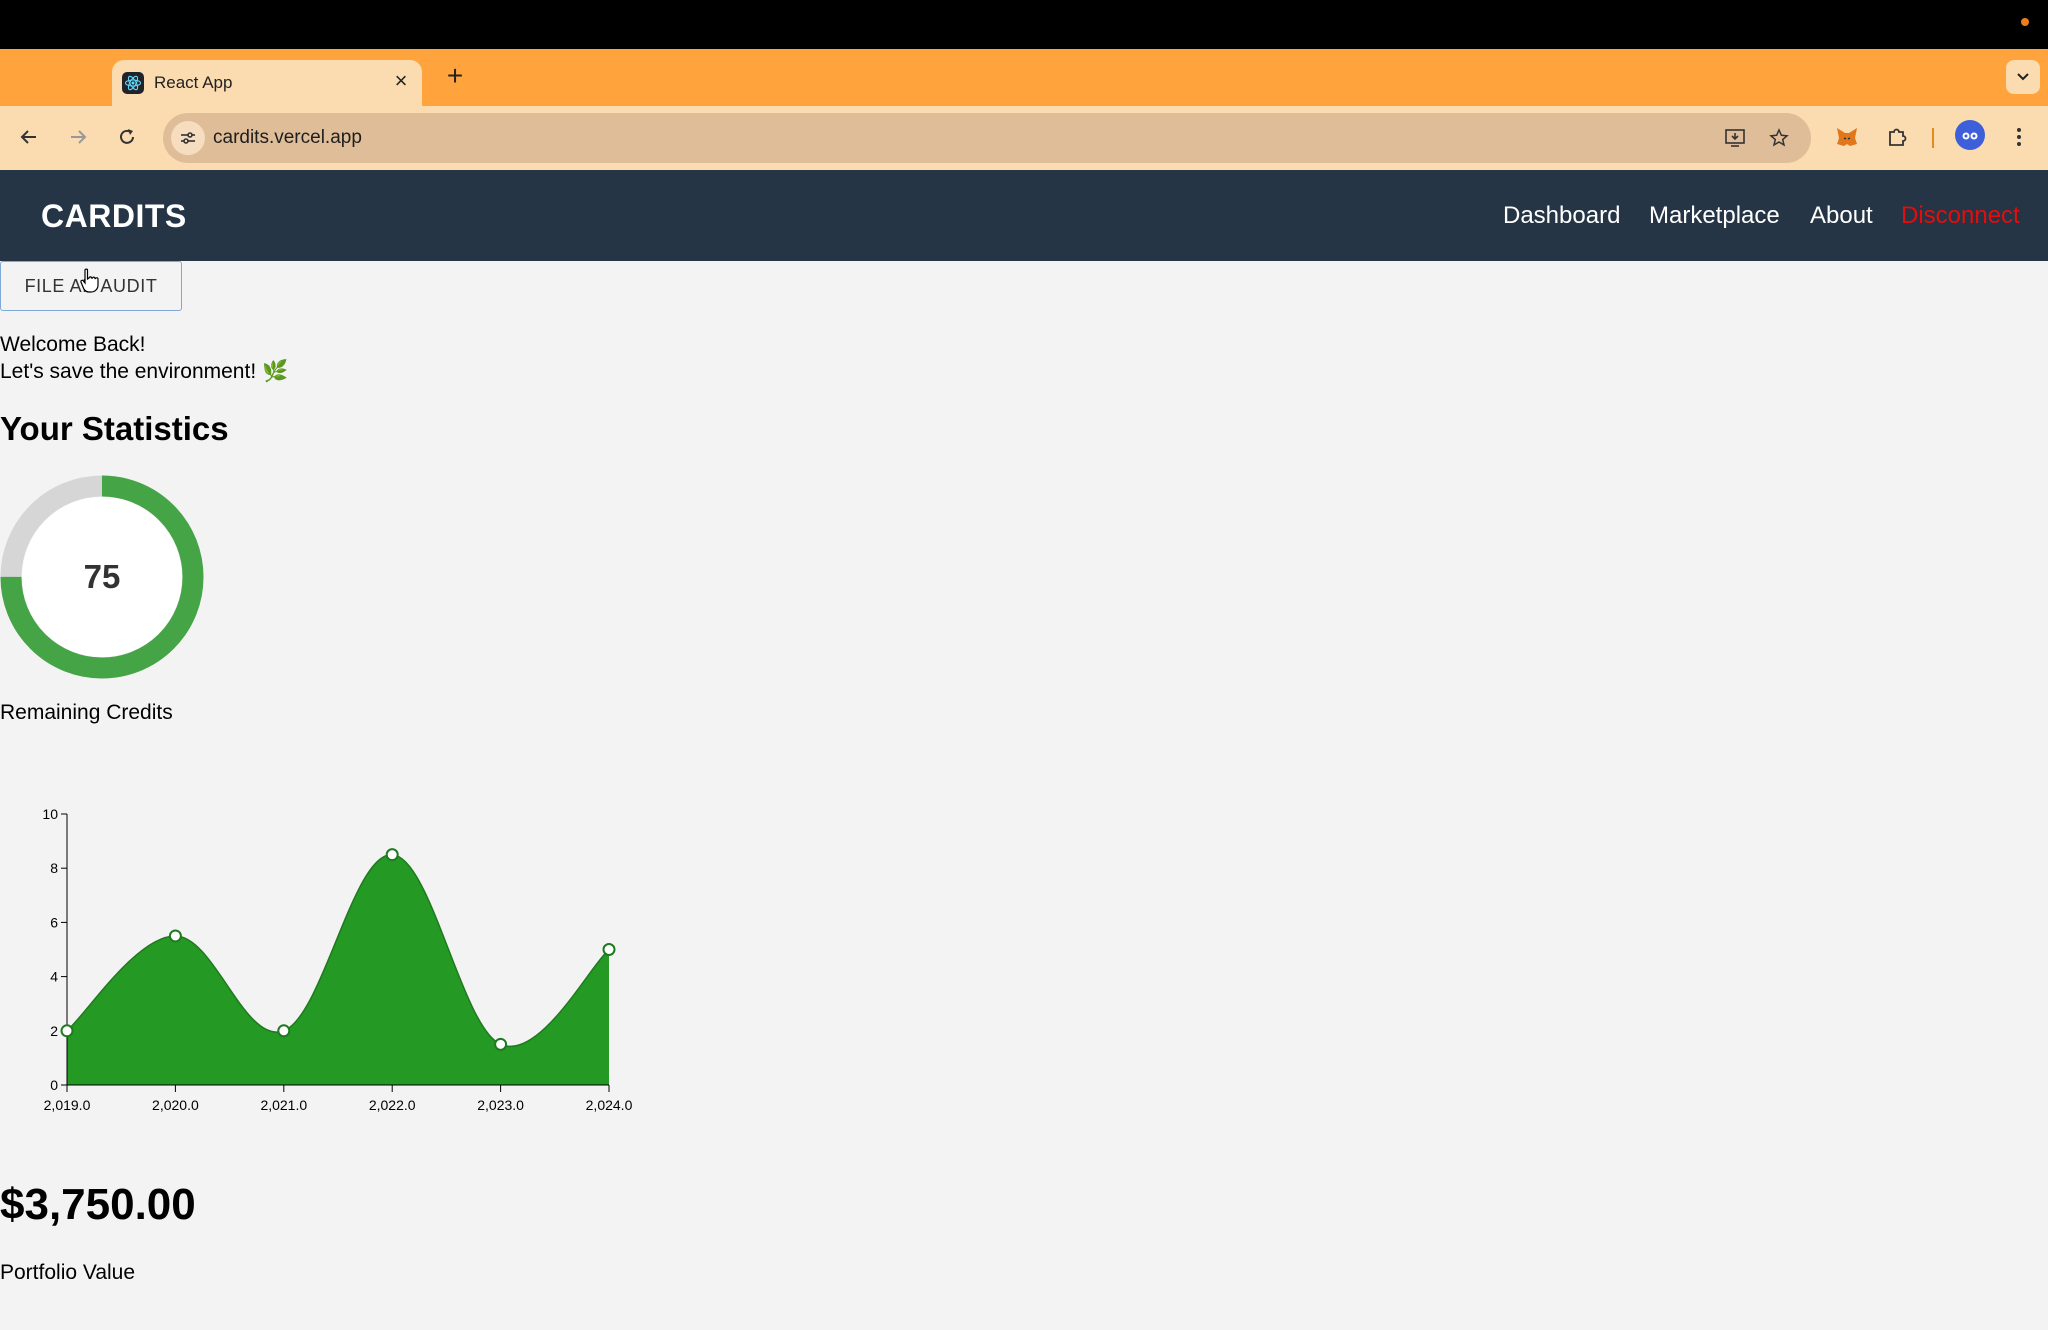 This screenshot has width=2048, height=1330. What do you see at coordinates (54, 868) in the screenshot?
I see `y-tick-label: 8` at bounding box center [54, 868].